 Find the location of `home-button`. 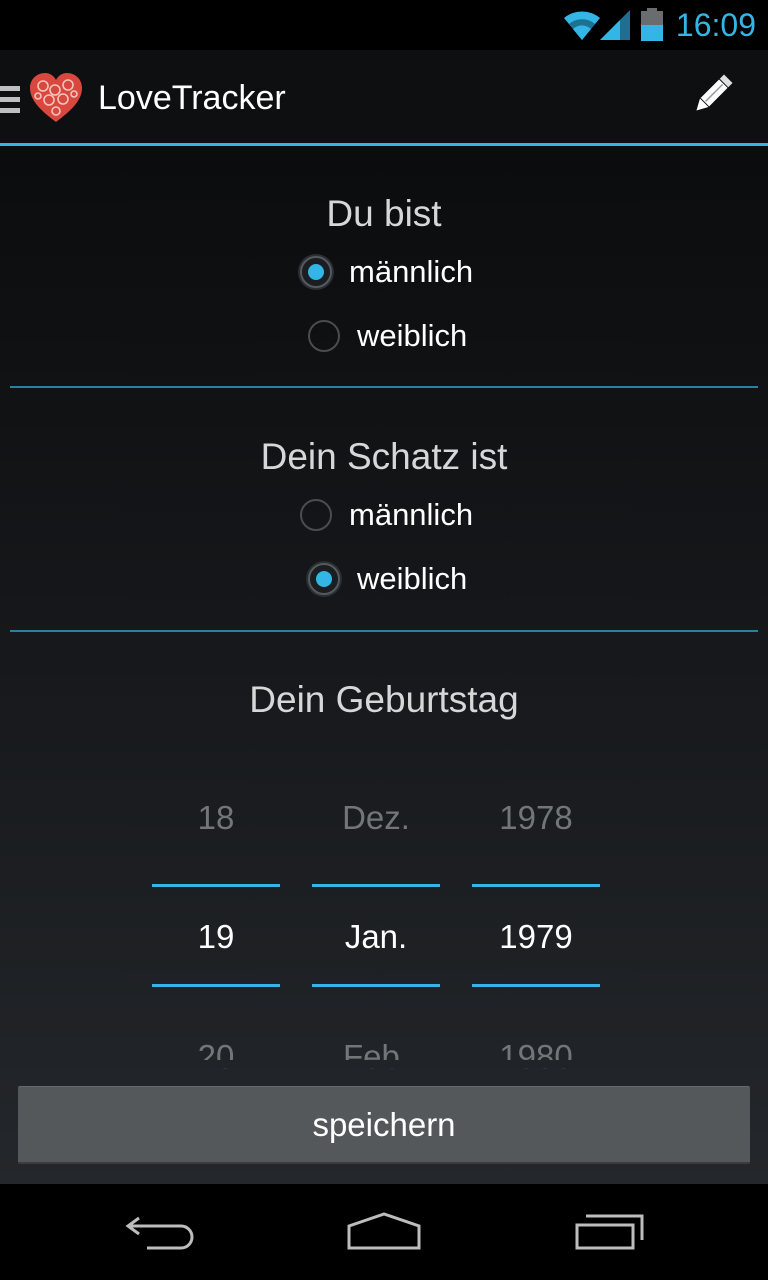

home-button is located at coordinates (384, 1234).